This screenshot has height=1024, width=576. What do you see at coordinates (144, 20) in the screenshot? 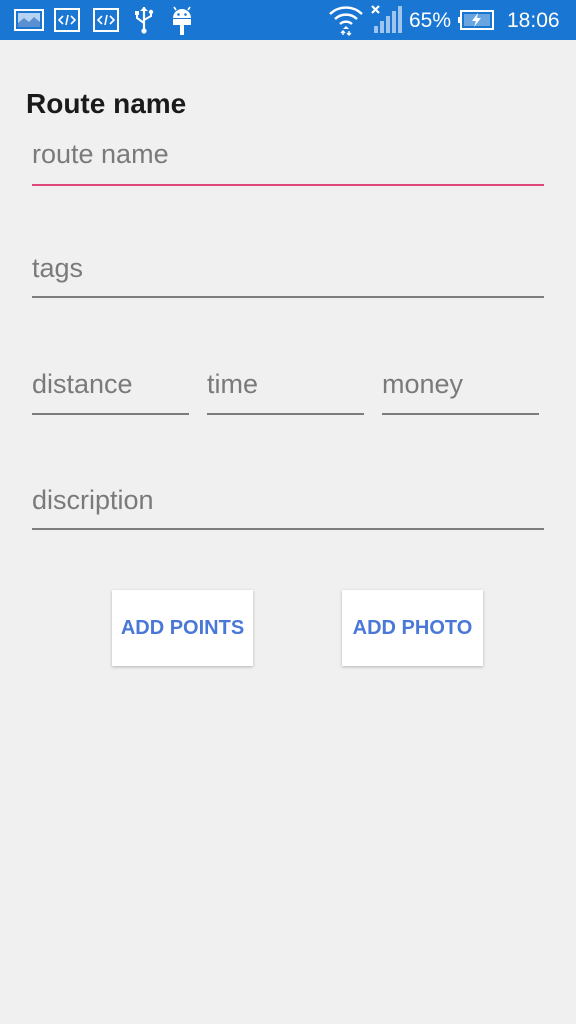
I see `usb-icon` at bounding box center [144, 20].